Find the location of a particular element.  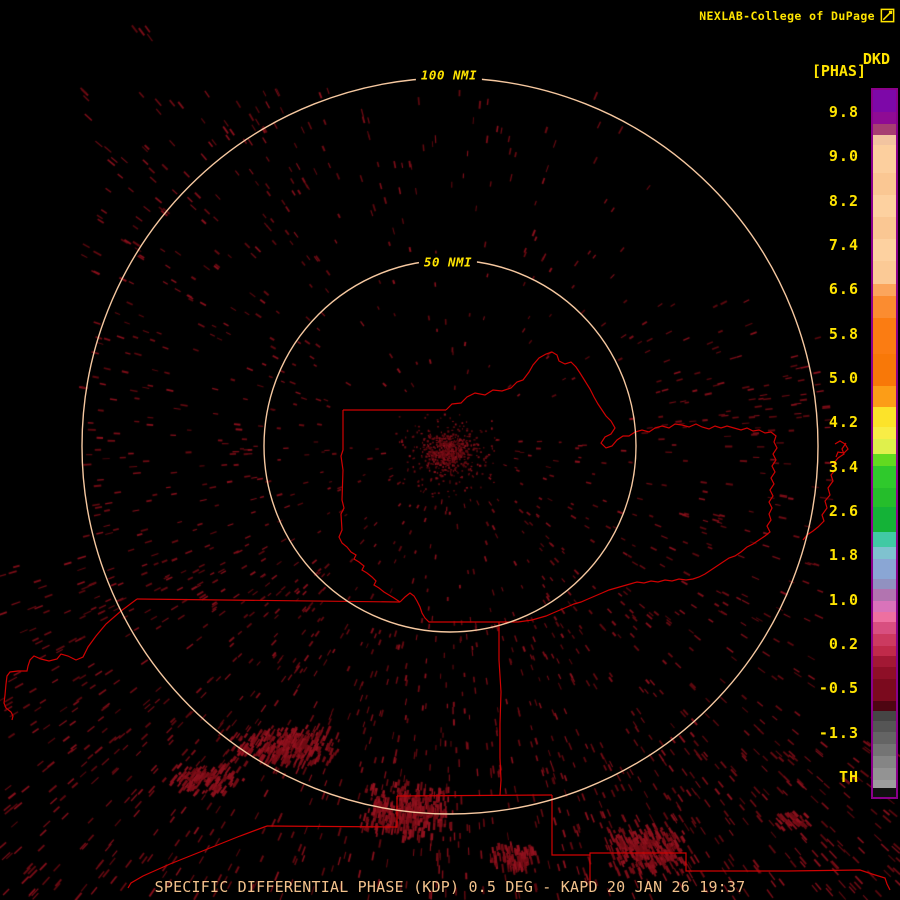

site-title: NEXLAB-College of DuPage is located at coordinates (787, 15).